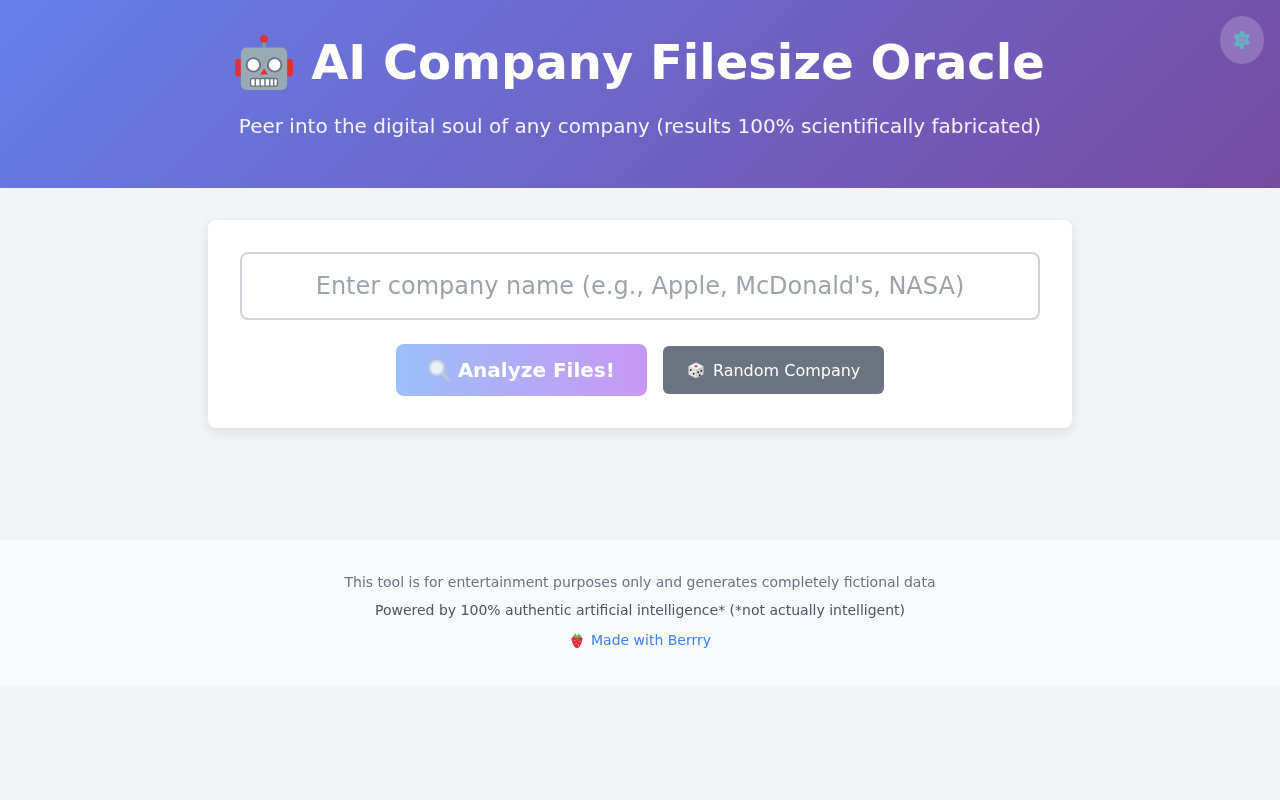 The width and height of the screenshot is (1280, 800). What do you see at coordinates (640, 582) in the screenshot?
I see `disclaimer-text: This tool is for entertainment purposes only and generates completely fictional data` at bounding box center [640, 582].